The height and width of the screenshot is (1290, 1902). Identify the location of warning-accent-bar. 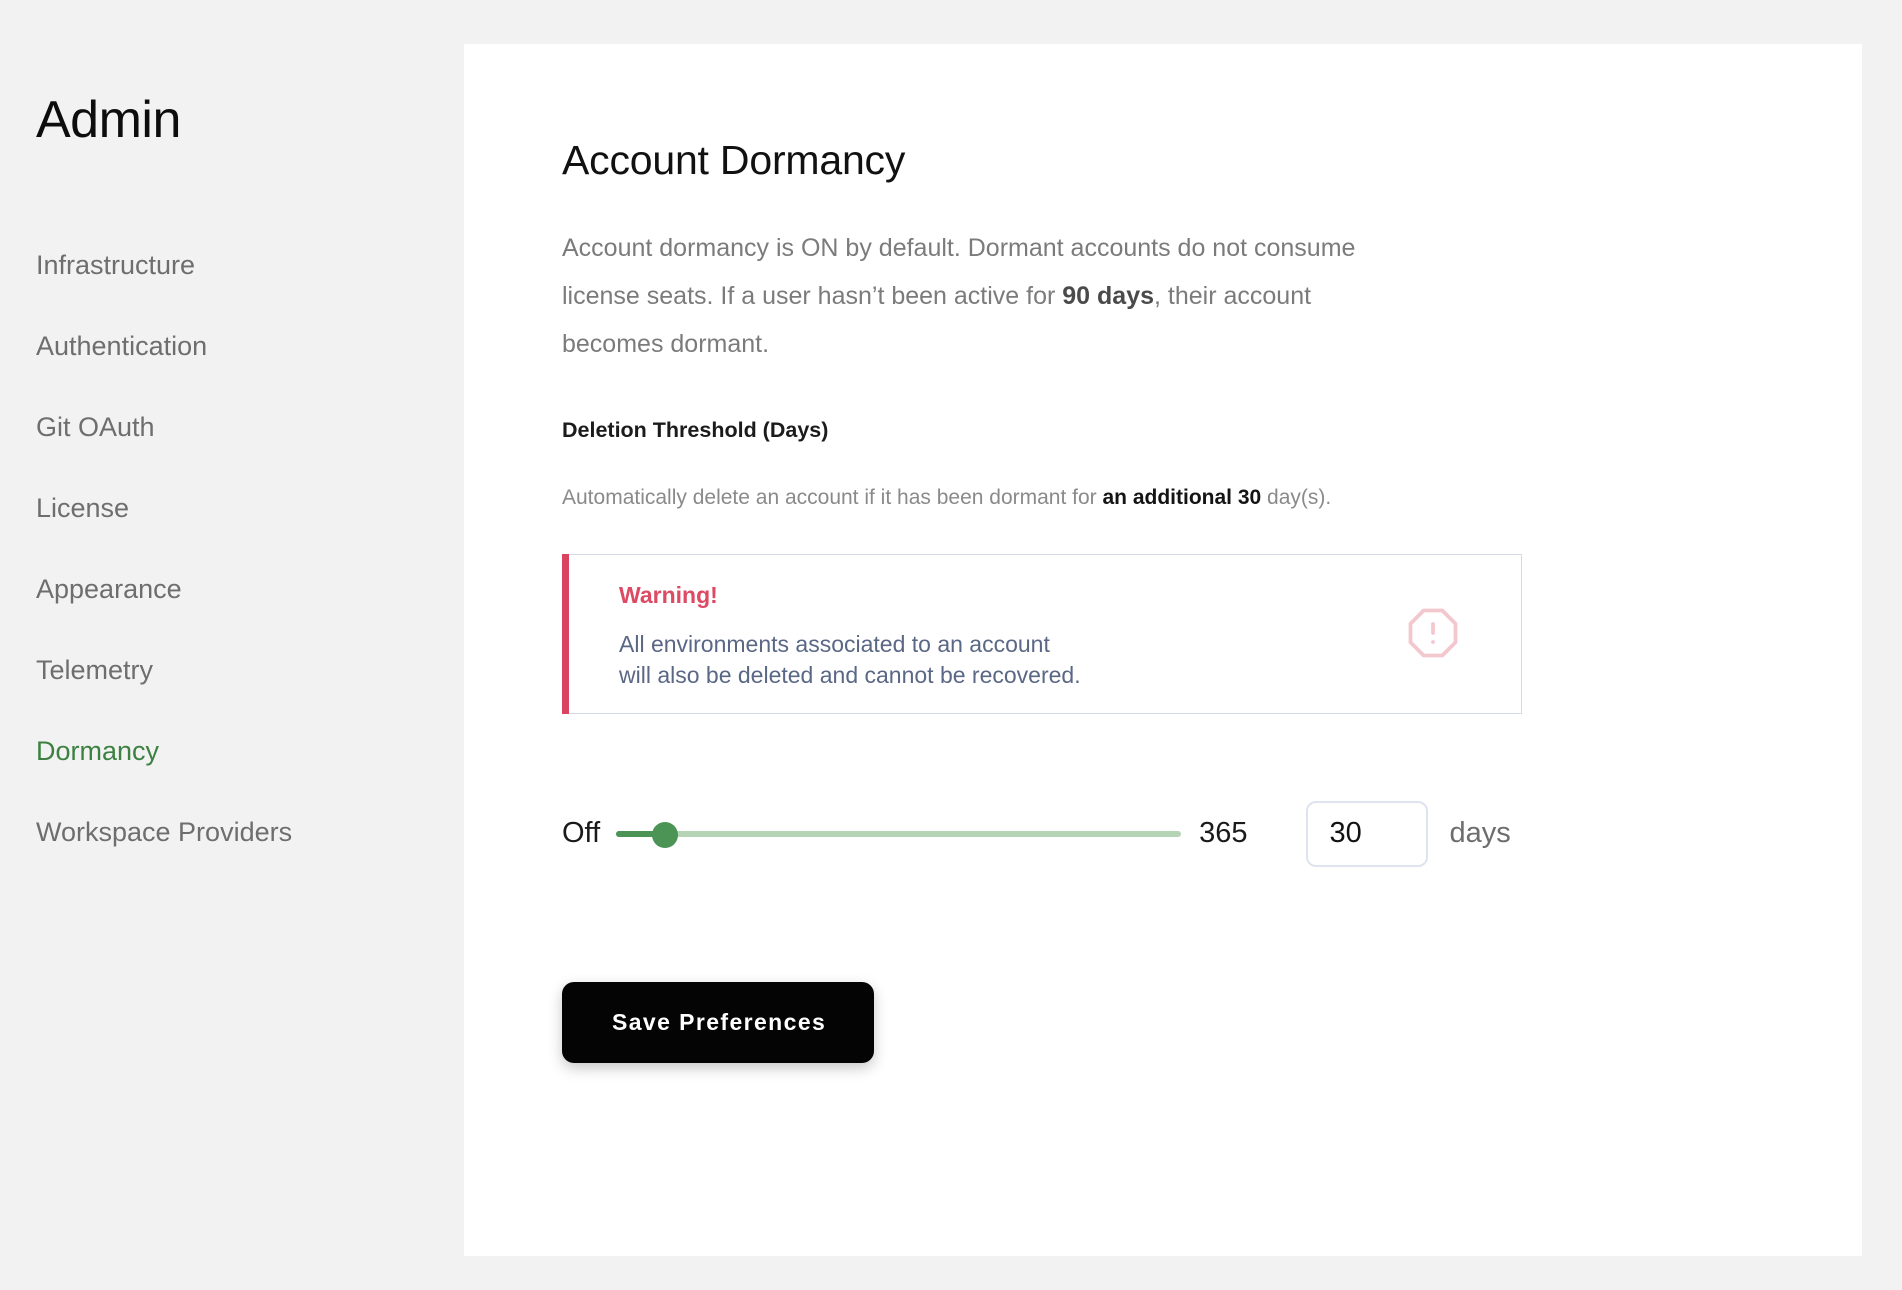
(565, 633).